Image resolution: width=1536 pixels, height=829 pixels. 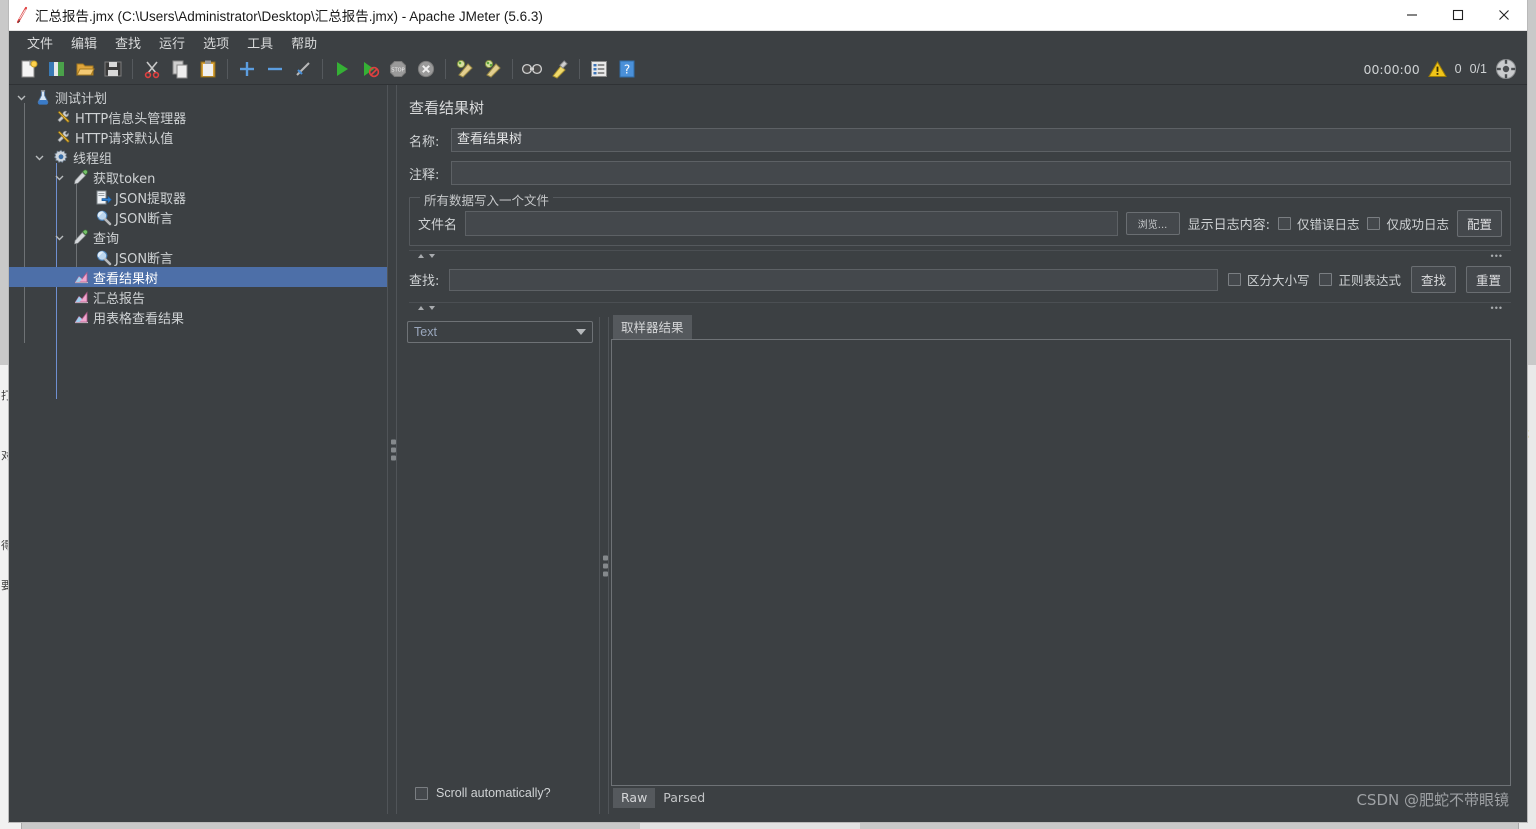 What do you see at coordinates (398, 69) in the screenshot?
I see `stop-icon: STOP` at bounding box center [398, 69].